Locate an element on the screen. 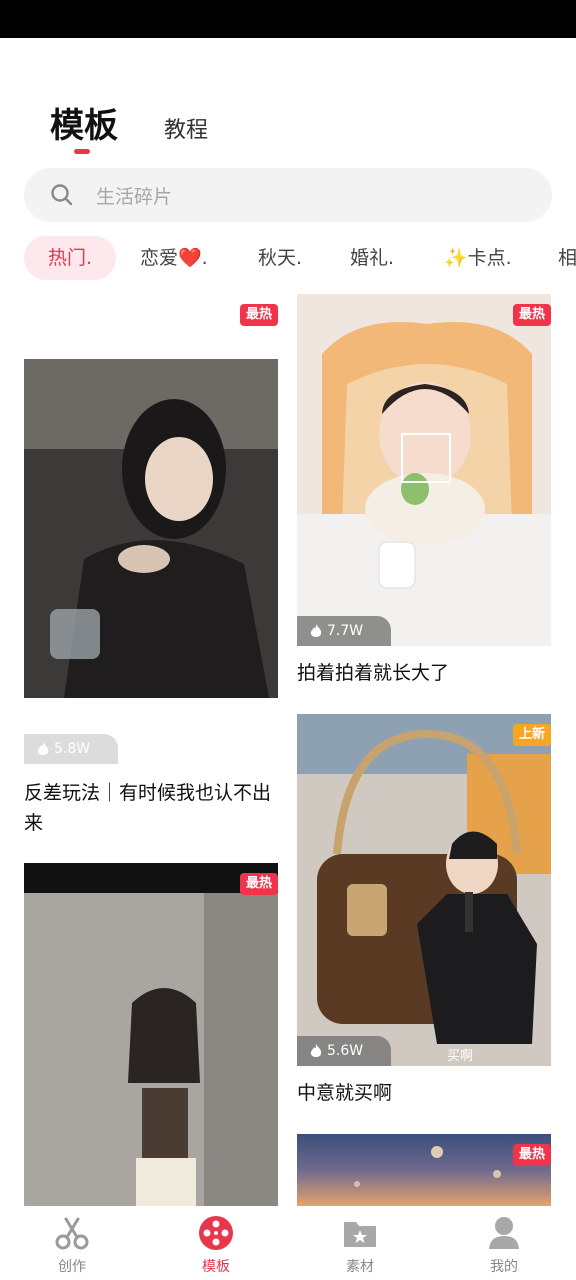 The image size is (576, 1280). film-reel-icon is located at coordinates (216, 1233).